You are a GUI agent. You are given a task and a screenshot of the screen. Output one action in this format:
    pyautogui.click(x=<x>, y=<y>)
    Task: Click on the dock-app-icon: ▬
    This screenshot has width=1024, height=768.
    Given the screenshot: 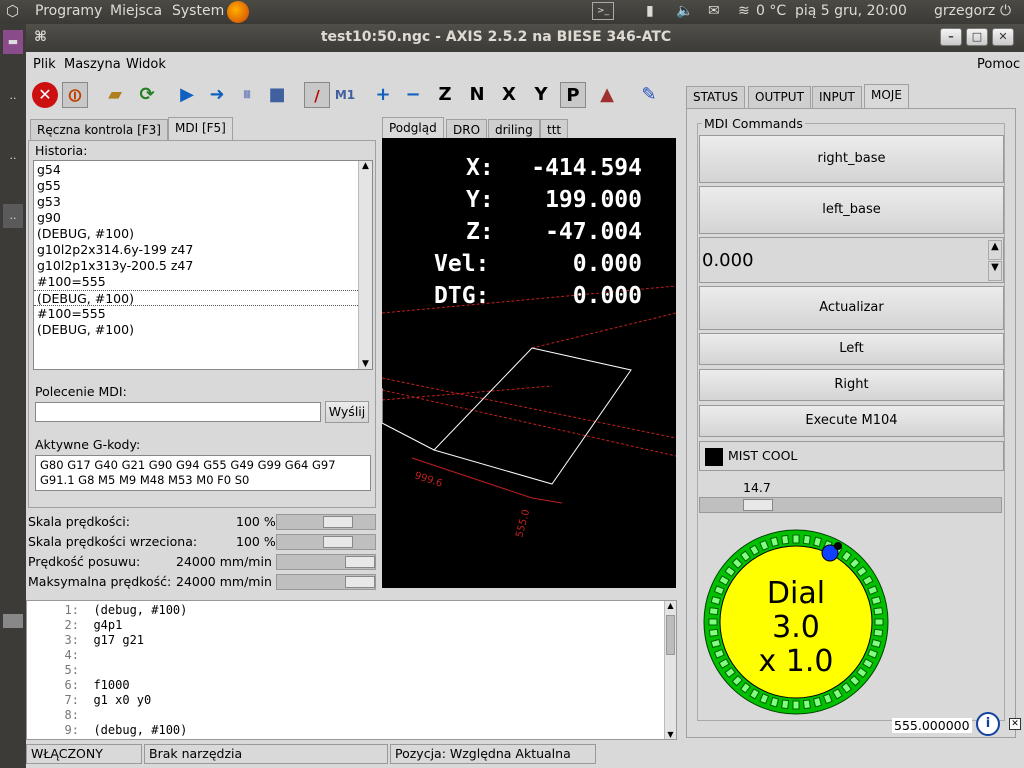 What is the action you would take?
    pyautogui.click(x=13, y=42)
    